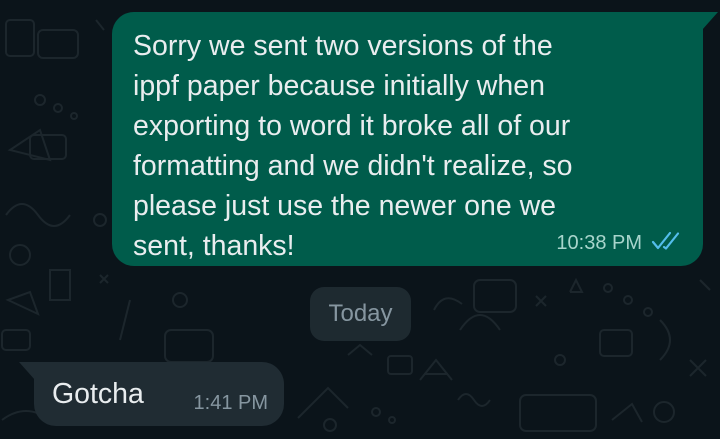 This screenshot has width=720, height=439. Describe the element at coordinates (98, 394) in the screenshot. I see `incoming-message-text: Gotcha` at that location.